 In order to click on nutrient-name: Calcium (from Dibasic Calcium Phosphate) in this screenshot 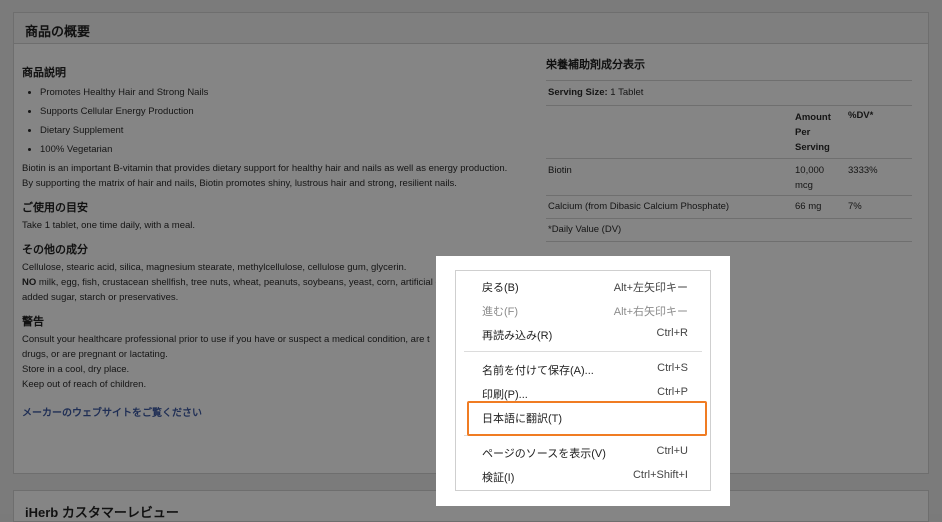, I will do `click(639, 206)`.